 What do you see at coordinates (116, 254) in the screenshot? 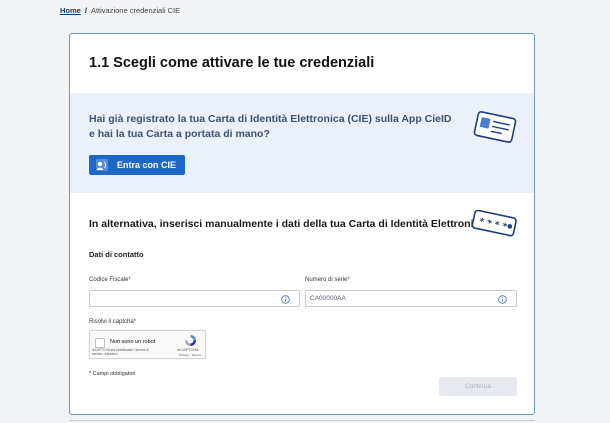
I see `contact-data-section-label: Dati di contatto` at bounding box center [116, 254].